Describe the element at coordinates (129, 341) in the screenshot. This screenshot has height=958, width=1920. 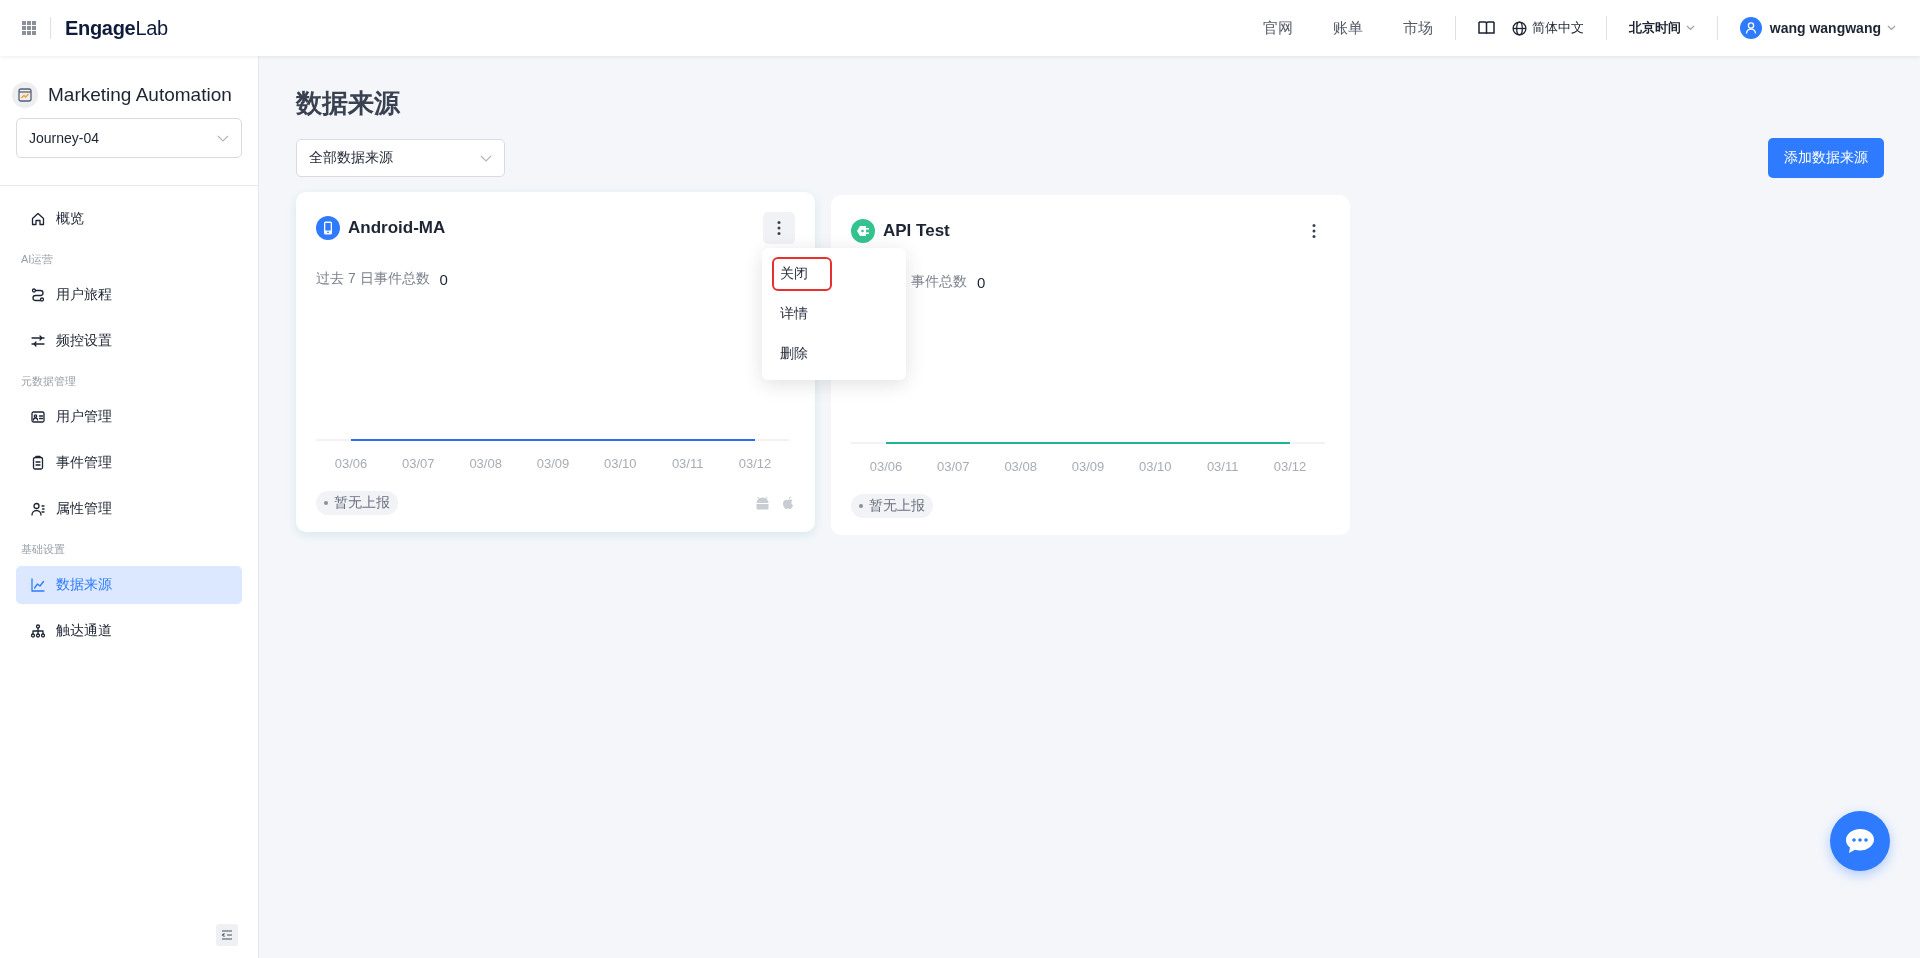
I see `nav-item: 频控设置` at that location.